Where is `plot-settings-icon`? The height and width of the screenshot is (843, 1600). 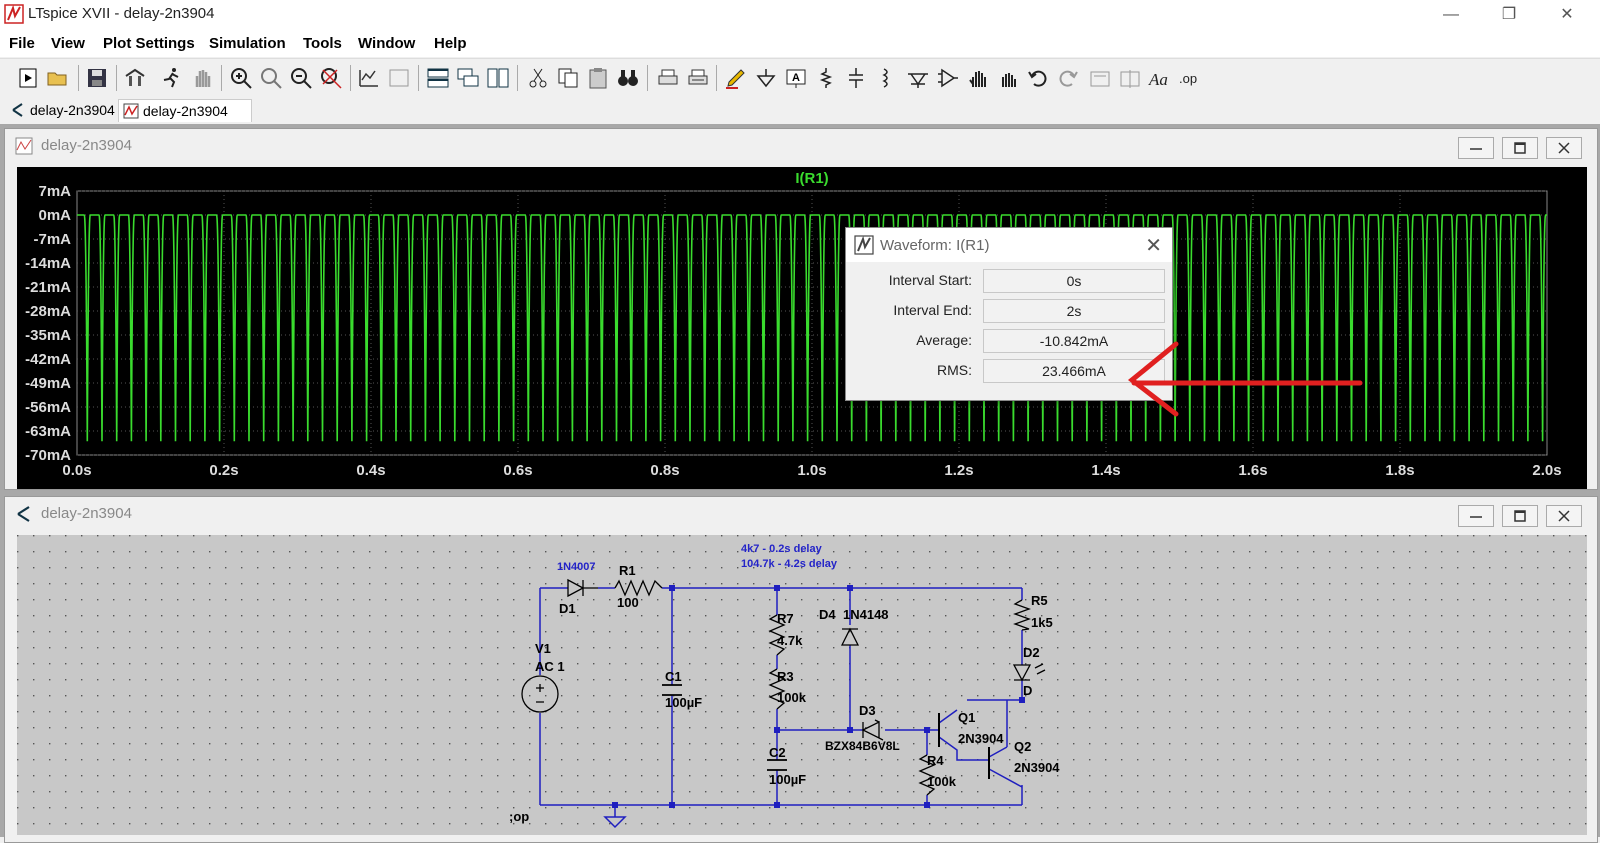
plot-settings-icon is located at coordinates (399, 78).